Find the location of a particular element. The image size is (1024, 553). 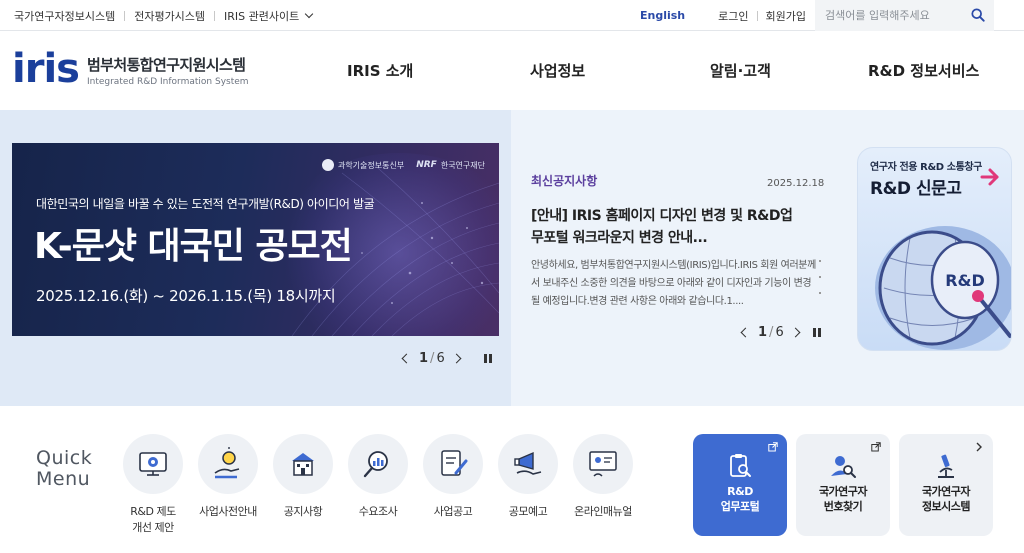

quick-item-demand-survey: 수요조사 is located at coordinates (378, 477).